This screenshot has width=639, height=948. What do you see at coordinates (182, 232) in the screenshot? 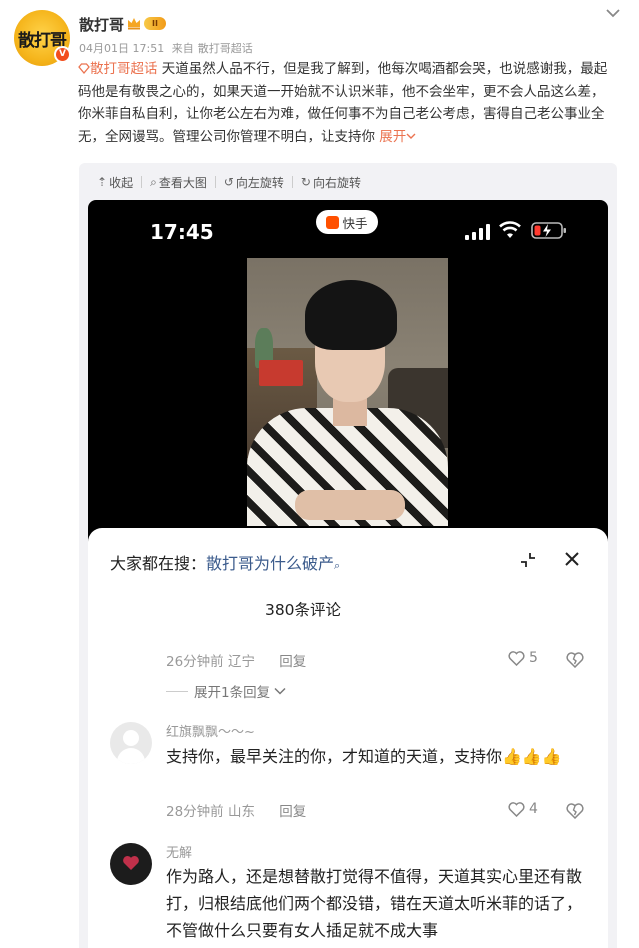
I see `status-time: 17:45` at bounding box center [182, 232].